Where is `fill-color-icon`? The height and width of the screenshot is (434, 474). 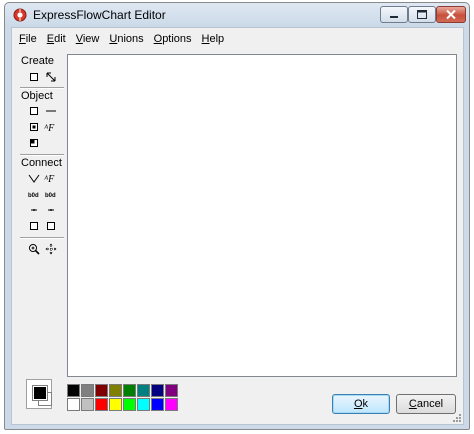
fill-color-icon is located at coordinates (34, 143).